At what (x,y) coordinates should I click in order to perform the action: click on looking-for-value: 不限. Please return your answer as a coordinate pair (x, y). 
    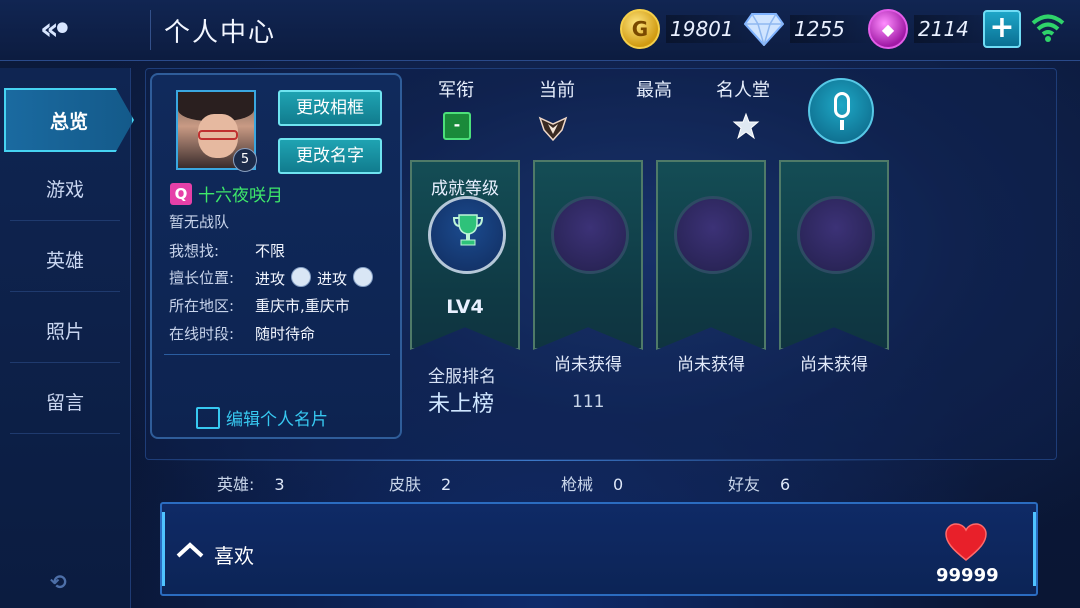
    Looking at the image, I should click on (270, 251).